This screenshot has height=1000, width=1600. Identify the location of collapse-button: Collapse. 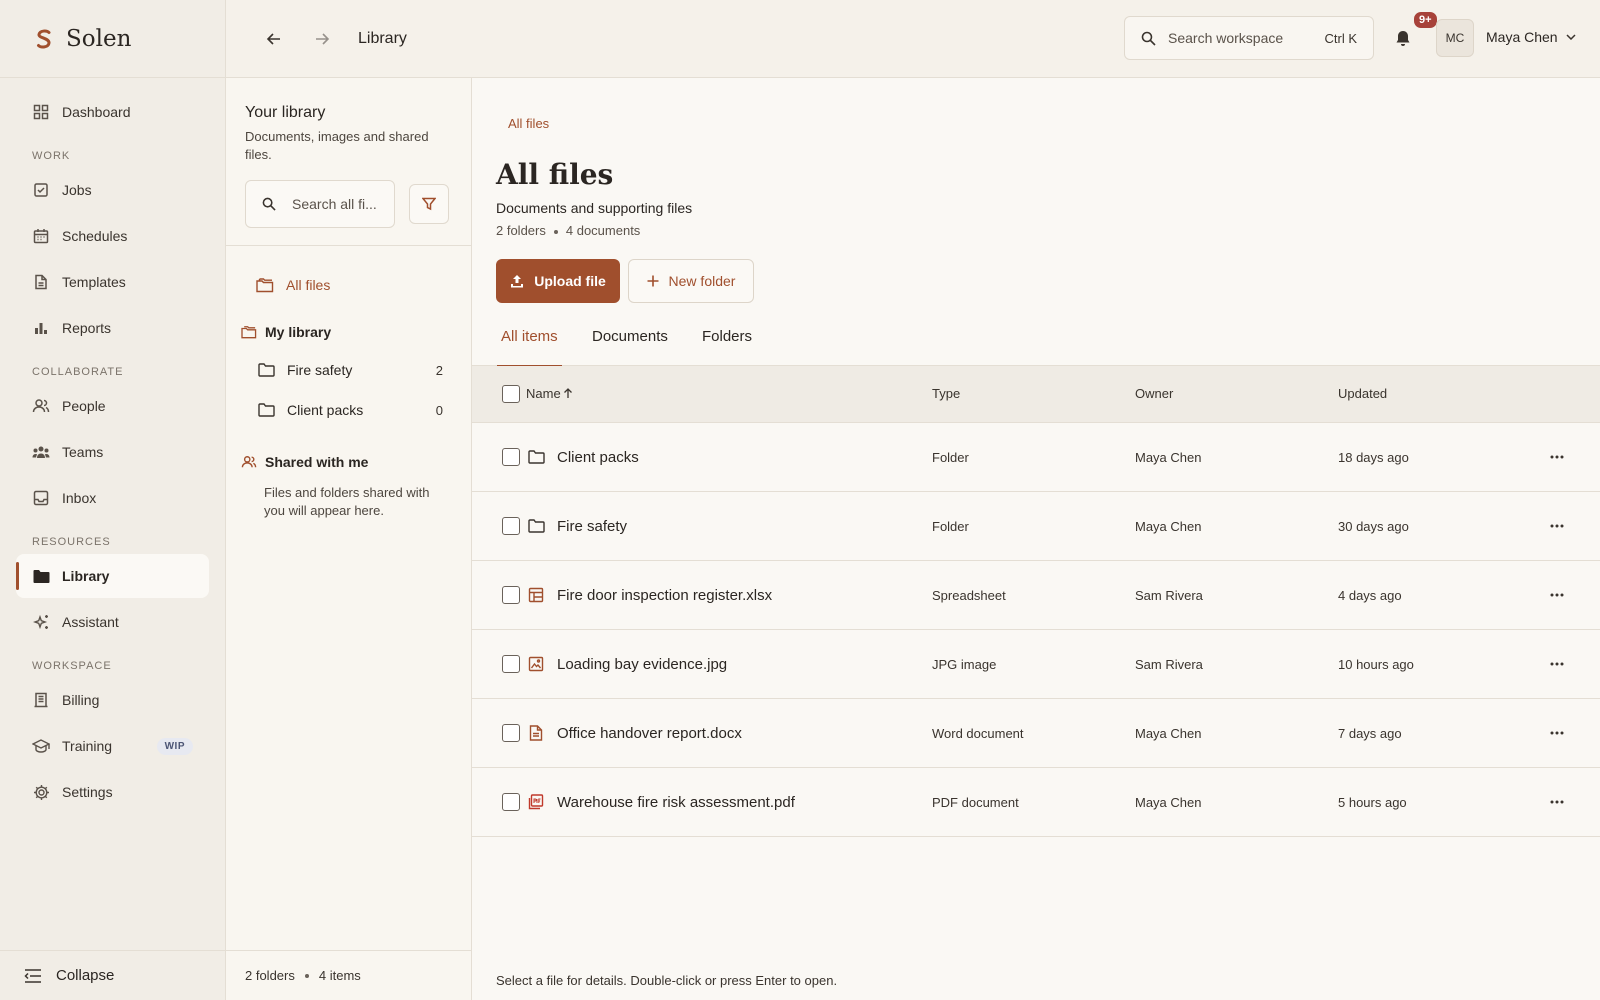
(113, 975).